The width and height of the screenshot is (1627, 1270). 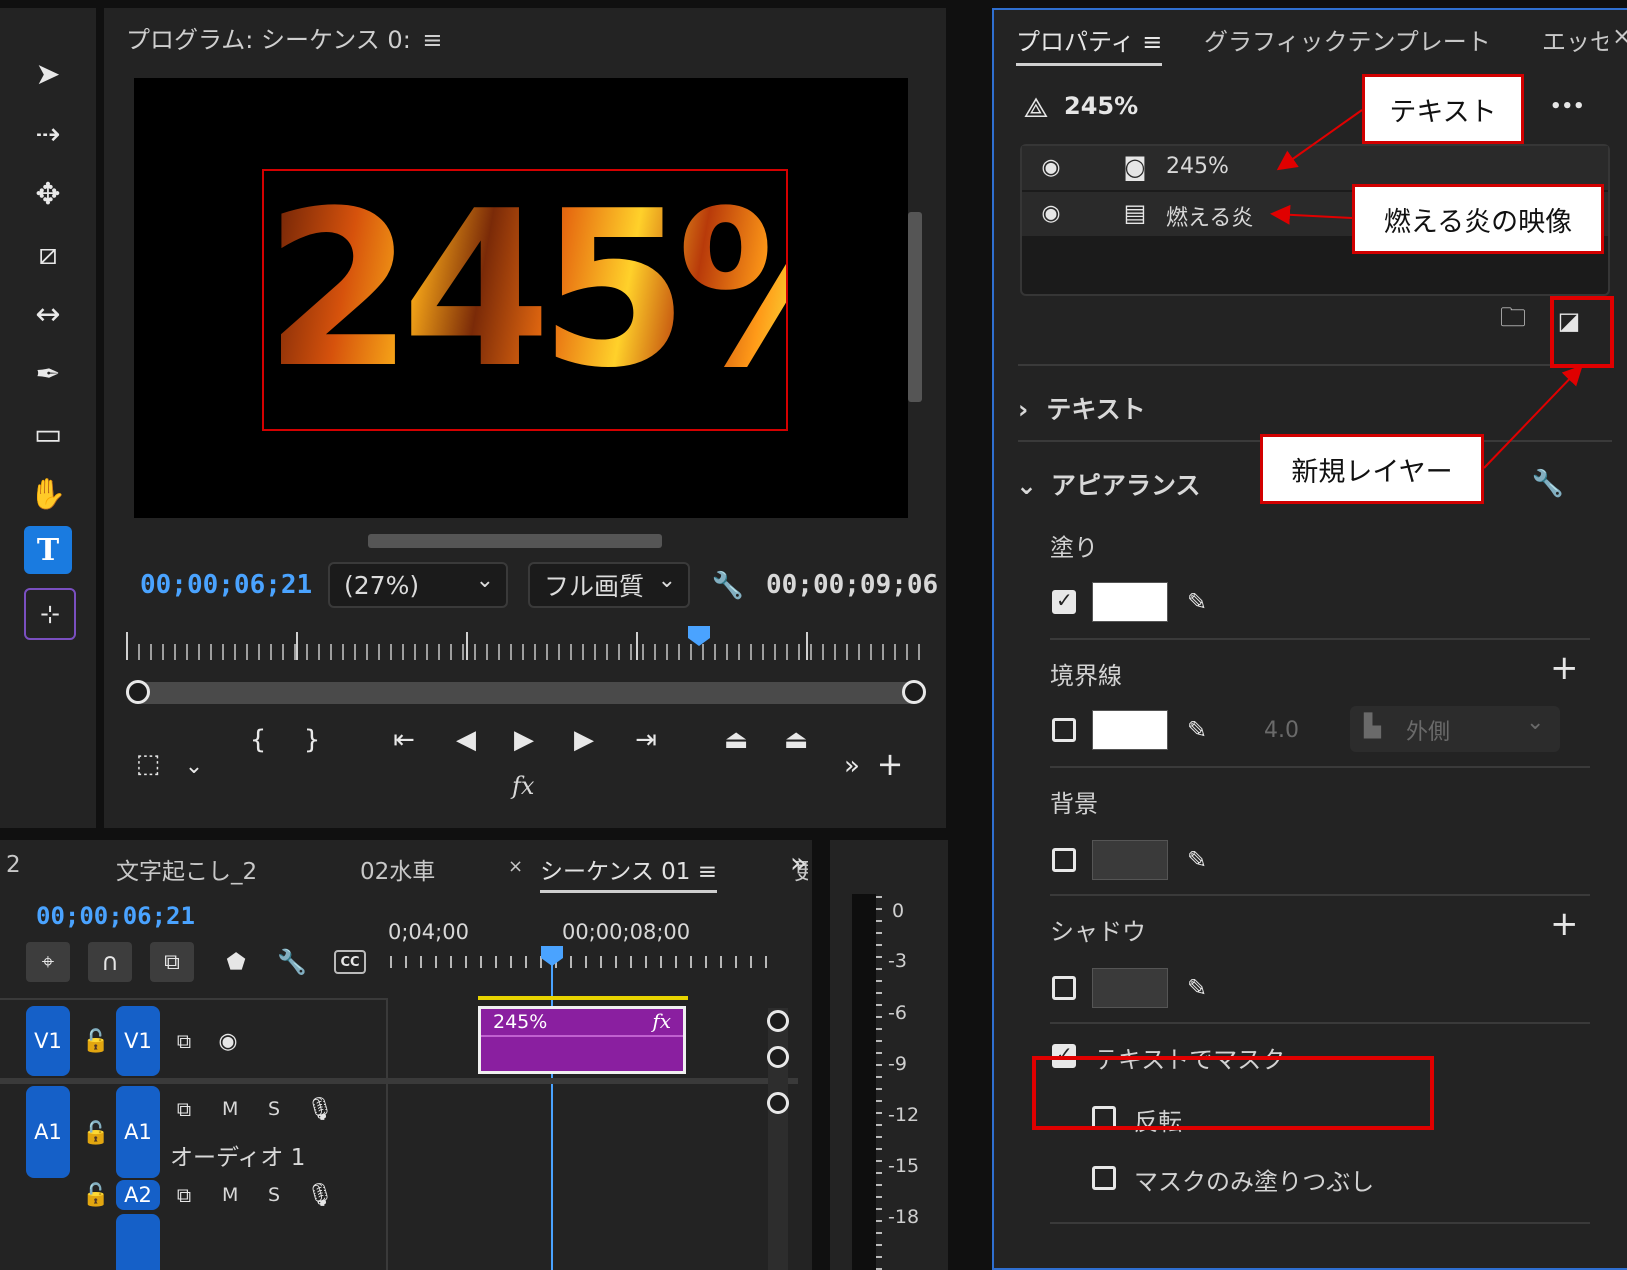 I want to click on arrow-flame-video, so click(x=1311, y=214).